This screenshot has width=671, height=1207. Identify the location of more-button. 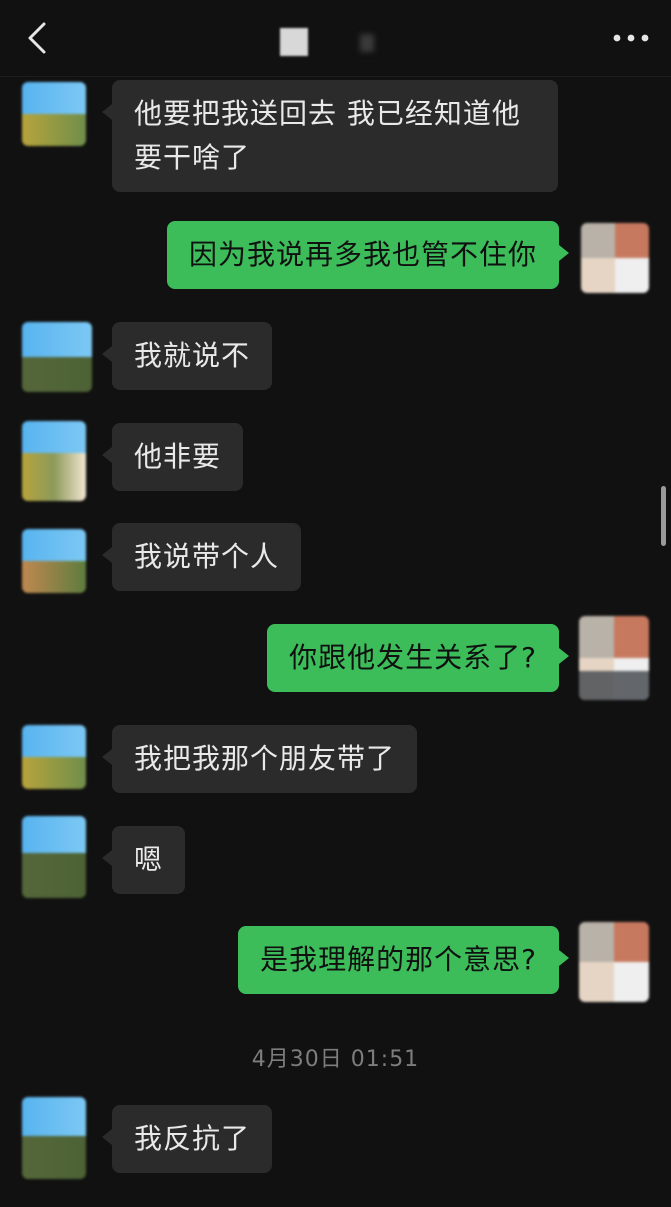
(631, 38).